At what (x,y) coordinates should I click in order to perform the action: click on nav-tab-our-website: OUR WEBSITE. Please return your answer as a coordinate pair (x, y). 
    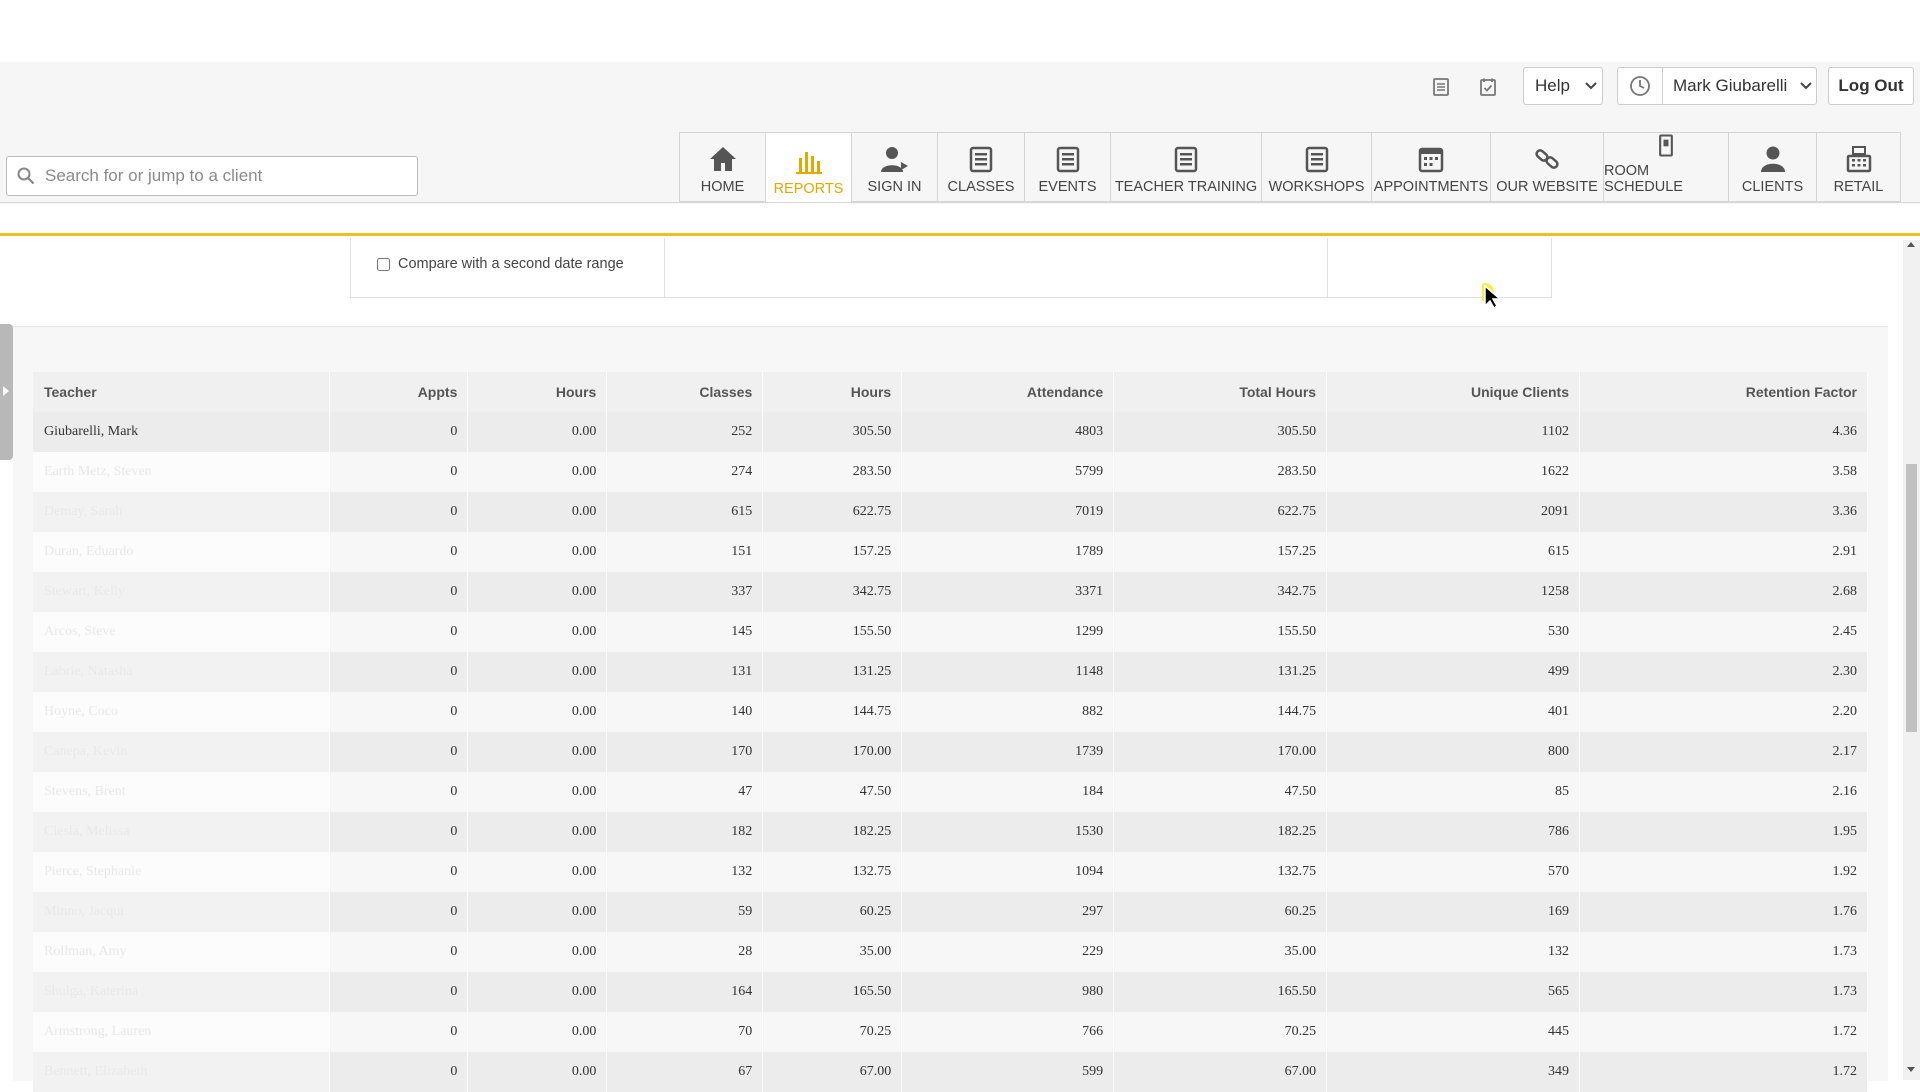
    Looking at the image, I should click on (1547, 167).